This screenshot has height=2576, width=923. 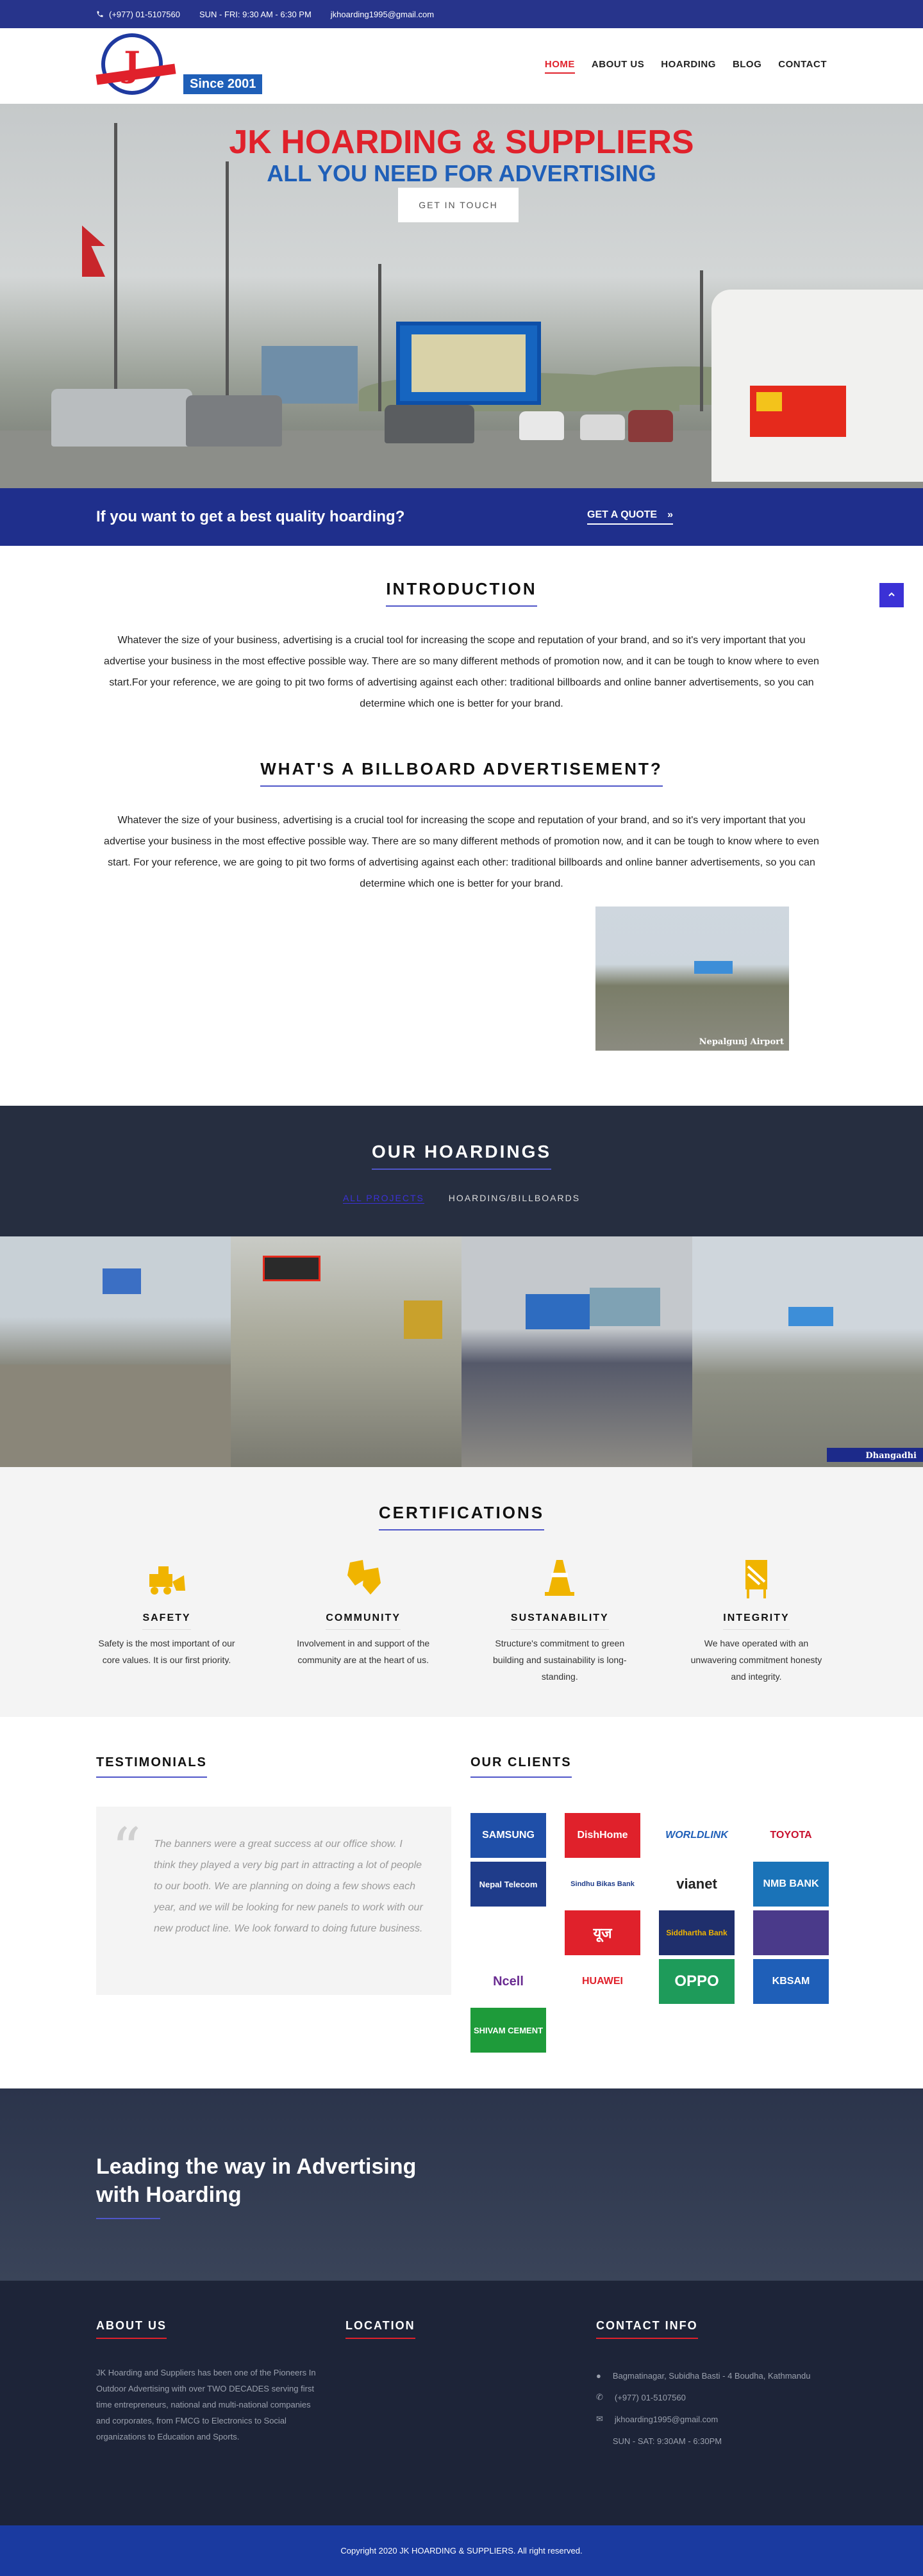 What do you see at coordinates (468, 363) in the screenshot?
I see `hero-billboard` at bounding box center [468, 363].